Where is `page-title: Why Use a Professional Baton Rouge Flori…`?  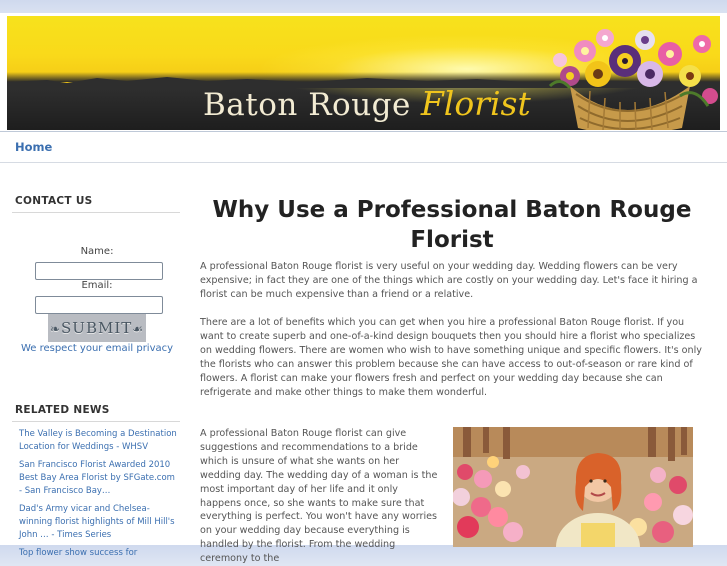 page-title: Why Use a Professional Baton Rouge Flori… is located at coordinates (452, 225).